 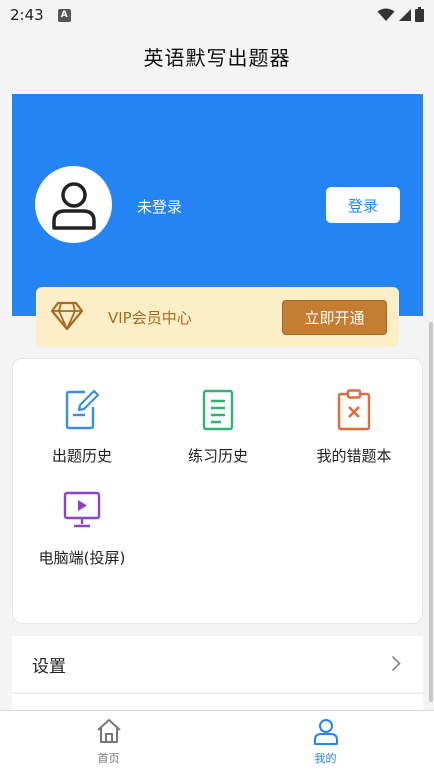 What do you see at coordinates (82, 558) in the screenshot?
I see `grid-item-label: 电脑端(投屏)` at bounding box center [82, 558].